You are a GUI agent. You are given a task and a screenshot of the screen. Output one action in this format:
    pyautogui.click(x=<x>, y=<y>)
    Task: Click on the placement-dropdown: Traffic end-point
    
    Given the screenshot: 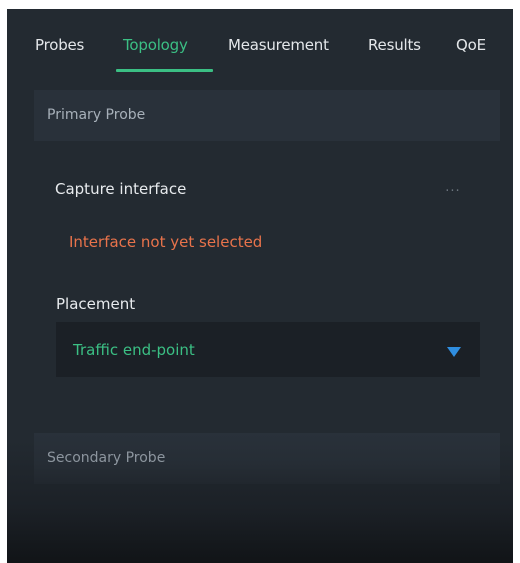 What is the action you would take?
    pyautogui.click(x=268, y=349)
    